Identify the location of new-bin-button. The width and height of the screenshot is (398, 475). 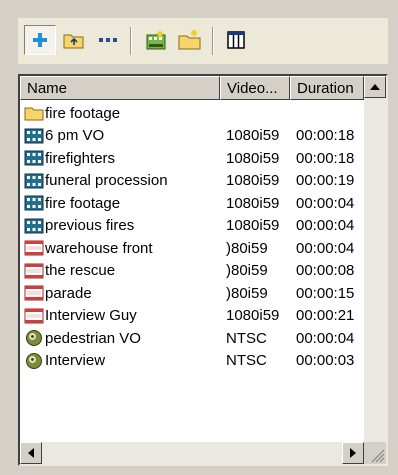
(156, 40).